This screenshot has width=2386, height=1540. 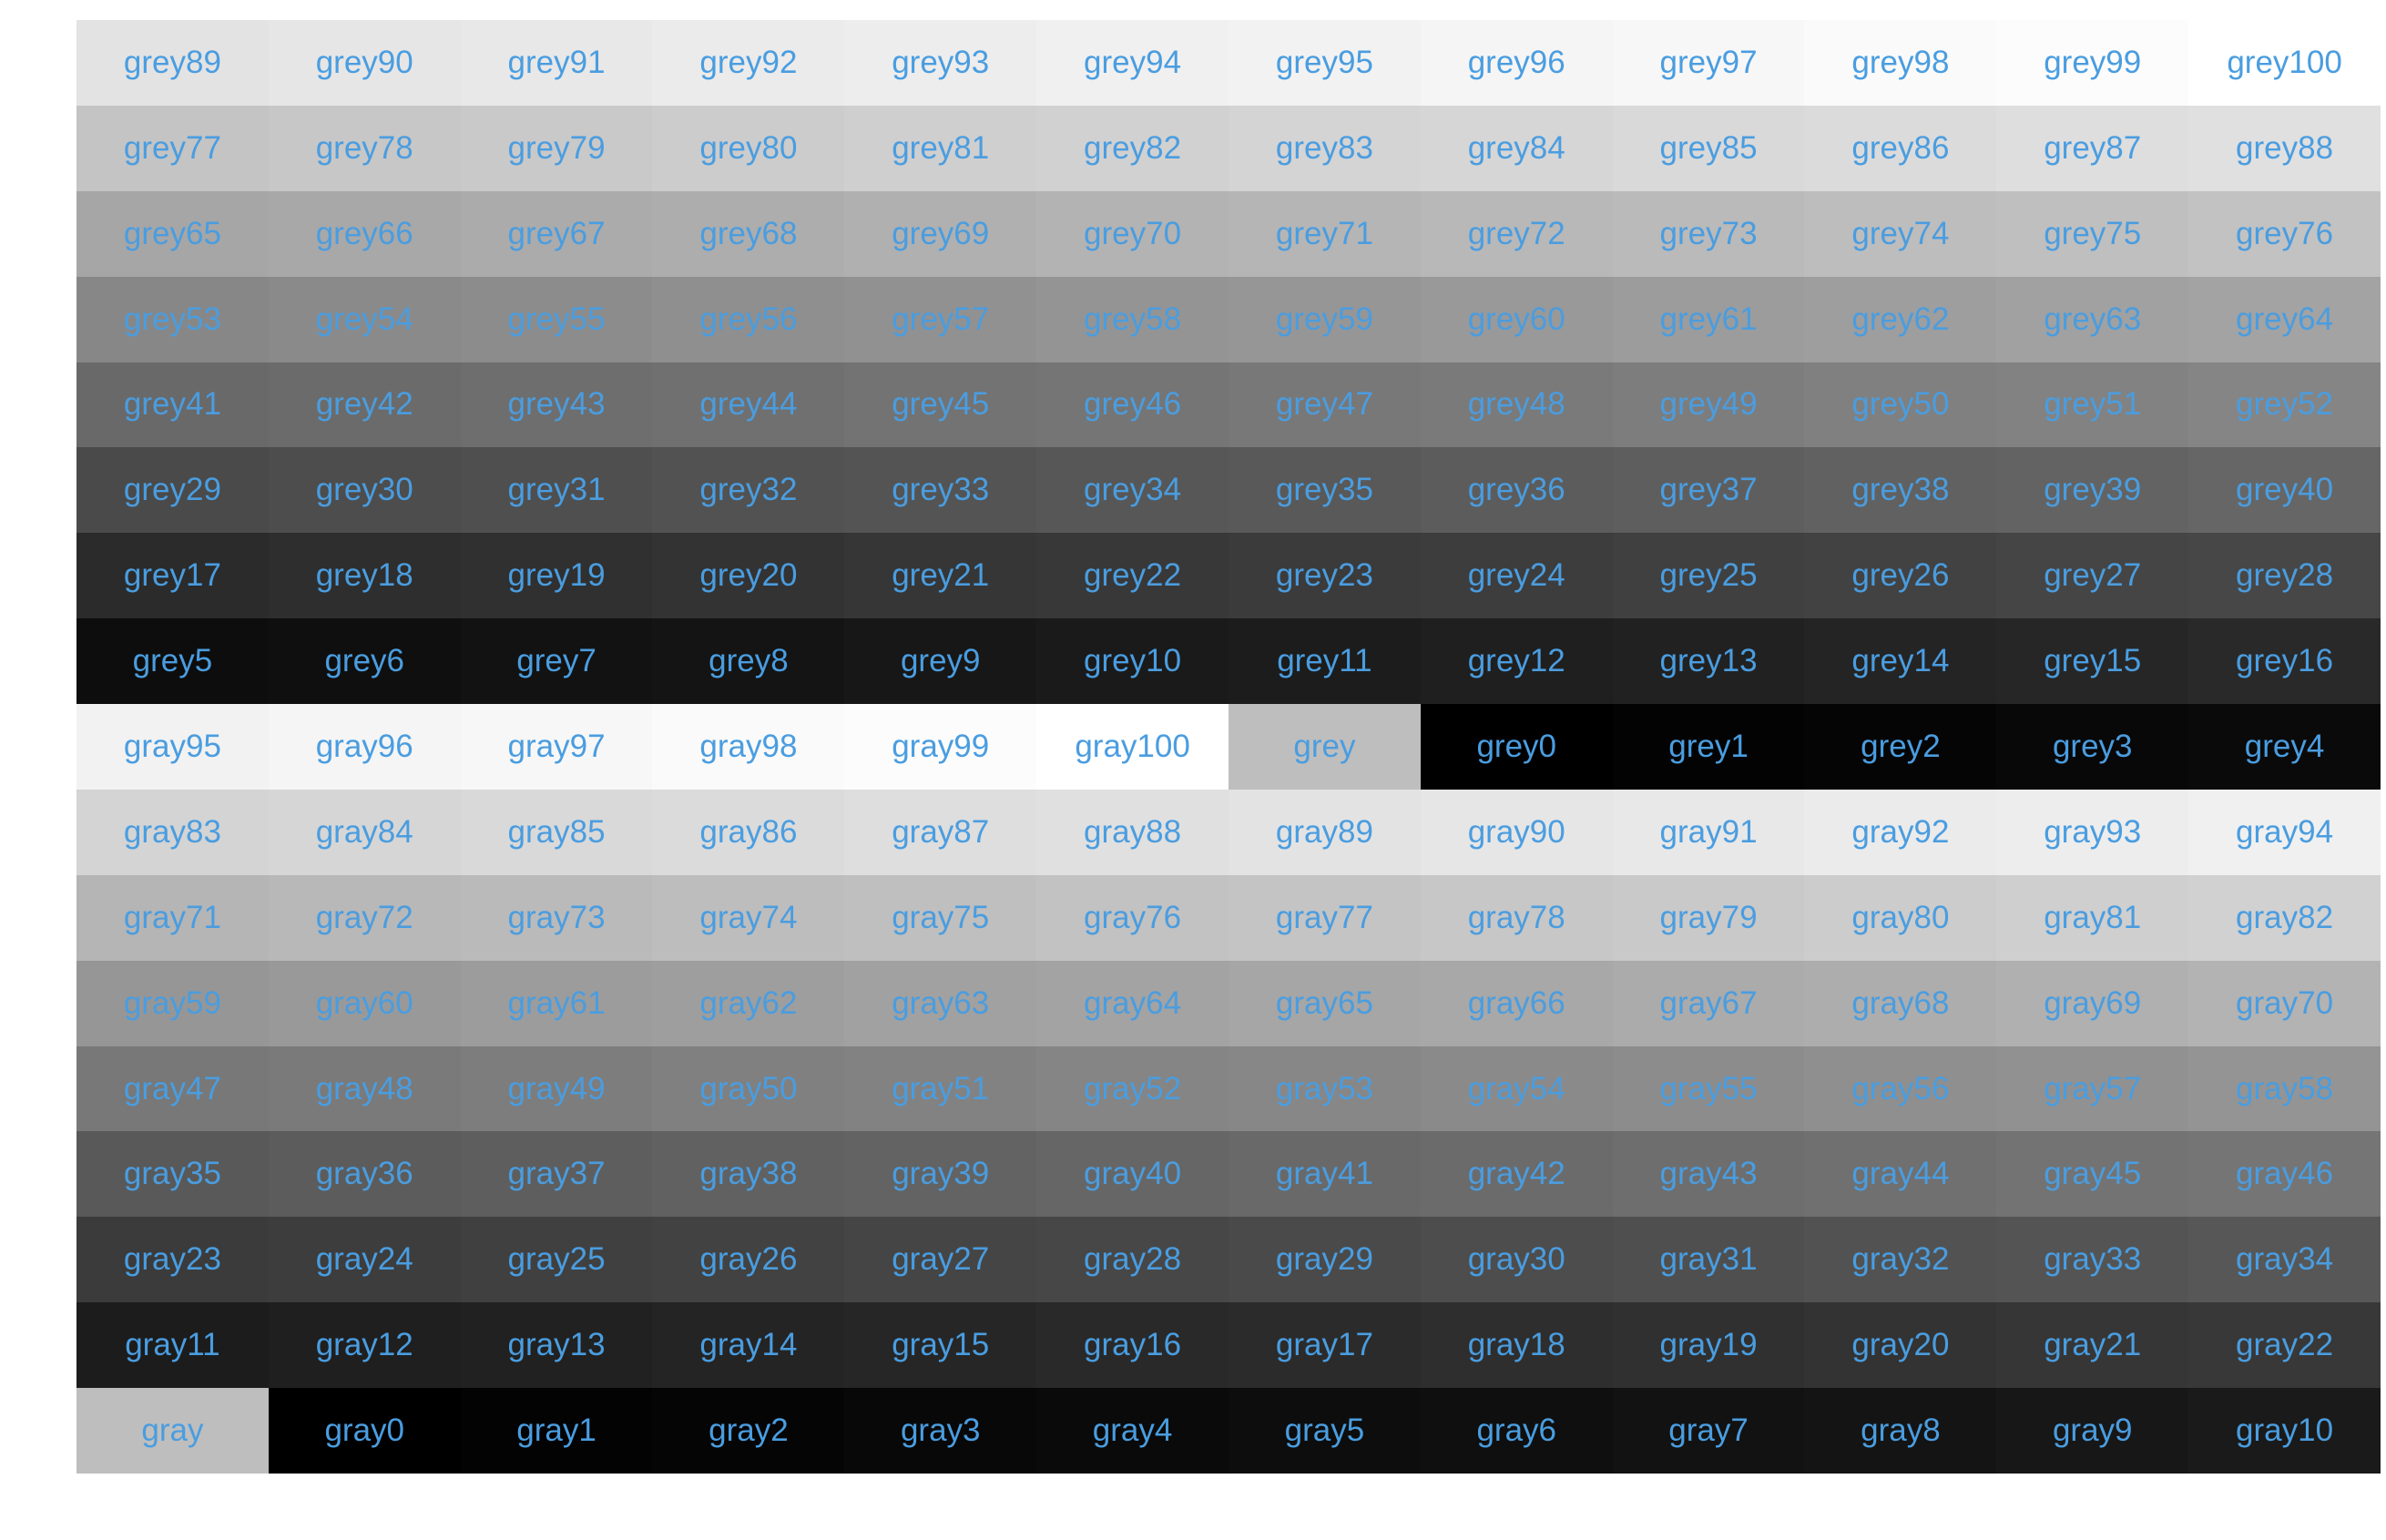 I want to click on swatch-gray0: gray0, so click(x=364, y=1431).